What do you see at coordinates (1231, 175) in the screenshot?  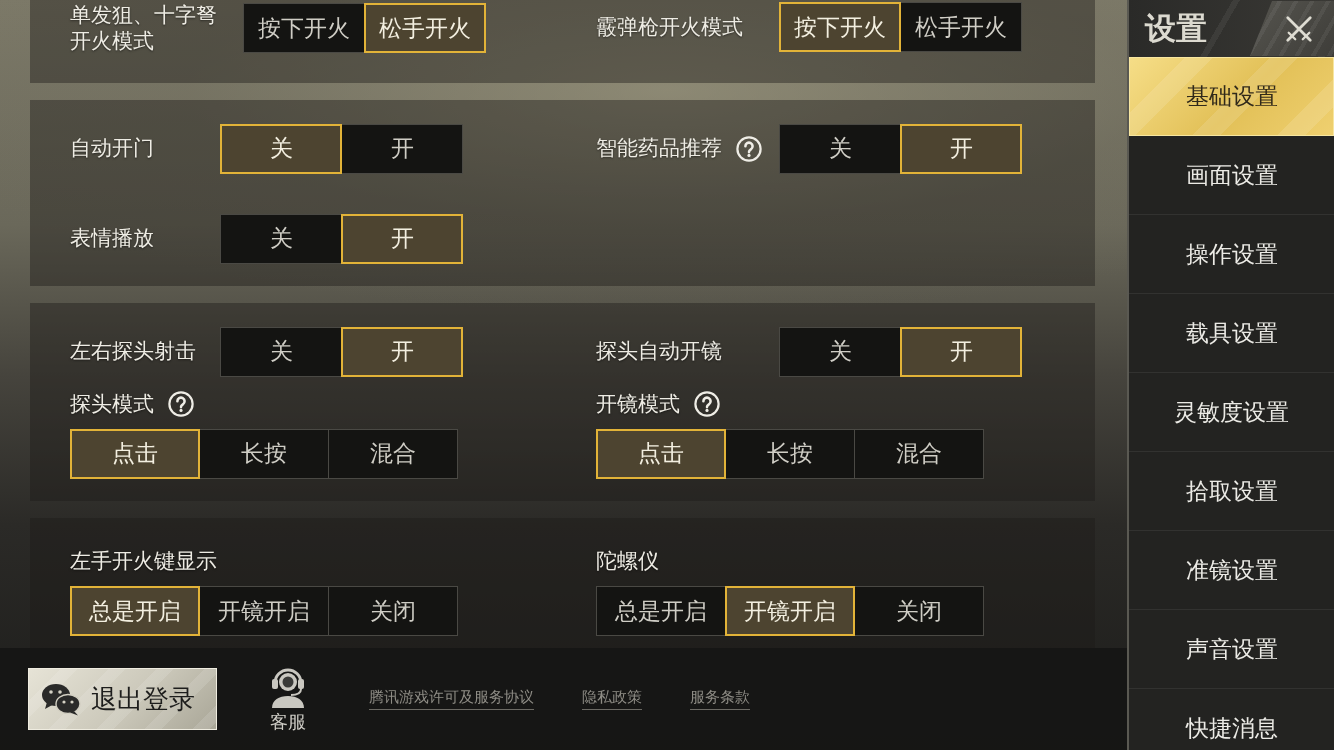 I see `sidebar-item: 画面设置` at bounding box center [1231, 175].